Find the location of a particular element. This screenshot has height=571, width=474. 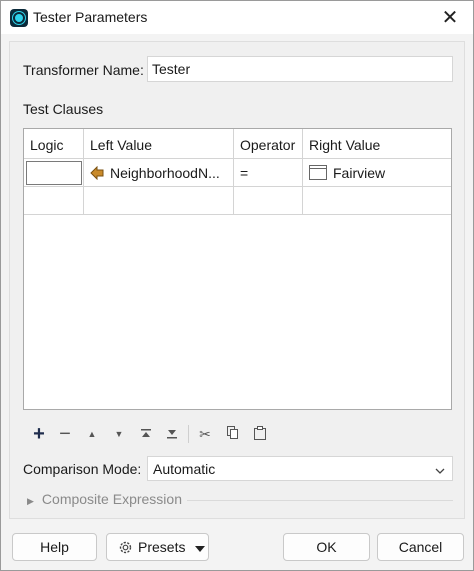

cut-button: ✂ is located at coordinates (205, 434).